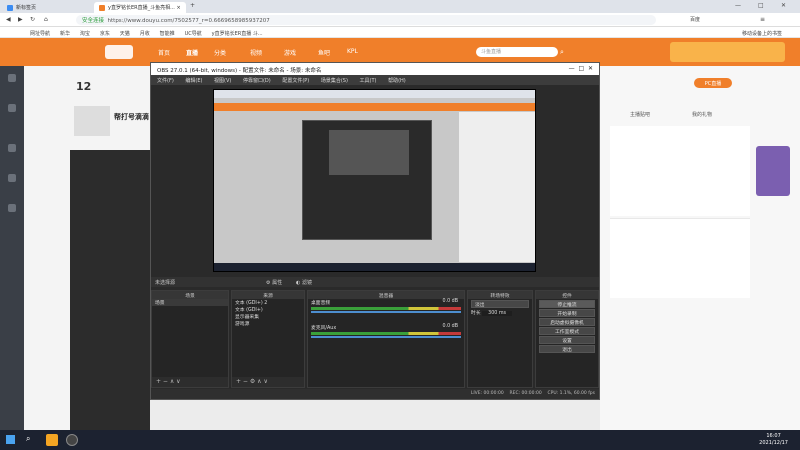 This screenshot has height=450, width=800. Describe the element at coordinates (324, 52) in the screenshot. I see `nav-yuba: 鱼吧` at that location.